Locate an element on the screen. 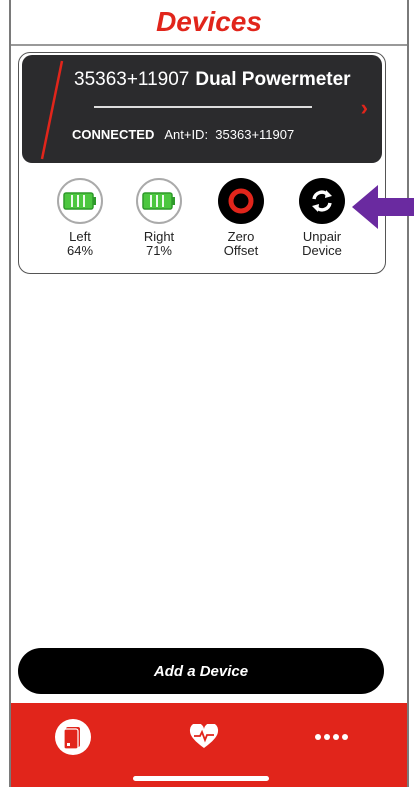  tab-devices is located at coordinates (73, 737).